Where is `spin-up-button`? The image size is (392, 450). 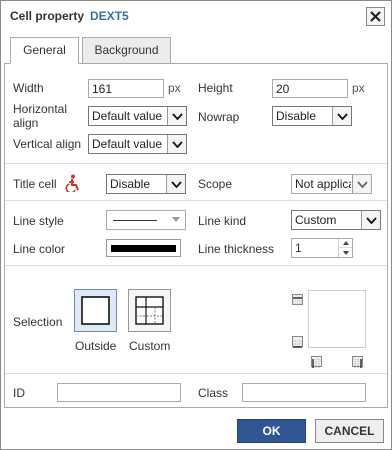
spin-up-button is located at coordinates (345, 243).